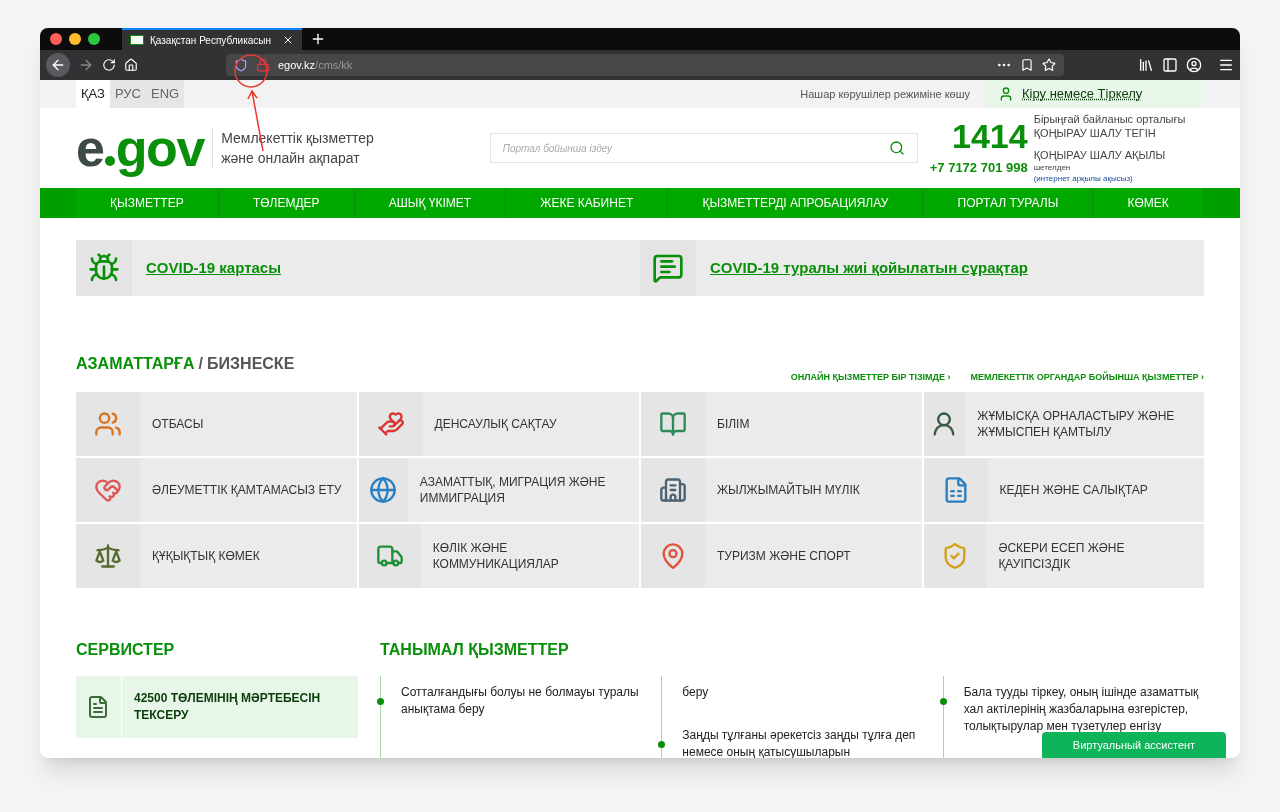  Describe the element at coordinates (896, 148) in the screenshot. I see `search-icon` at that location.